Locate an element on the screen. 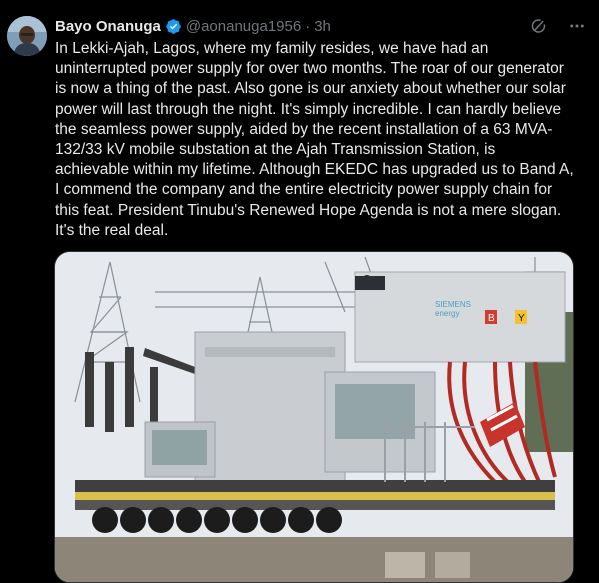 Image resolution: width=599 pixels, height=583 pixels. phase-b-label: B is located at coordinates (491, 318).